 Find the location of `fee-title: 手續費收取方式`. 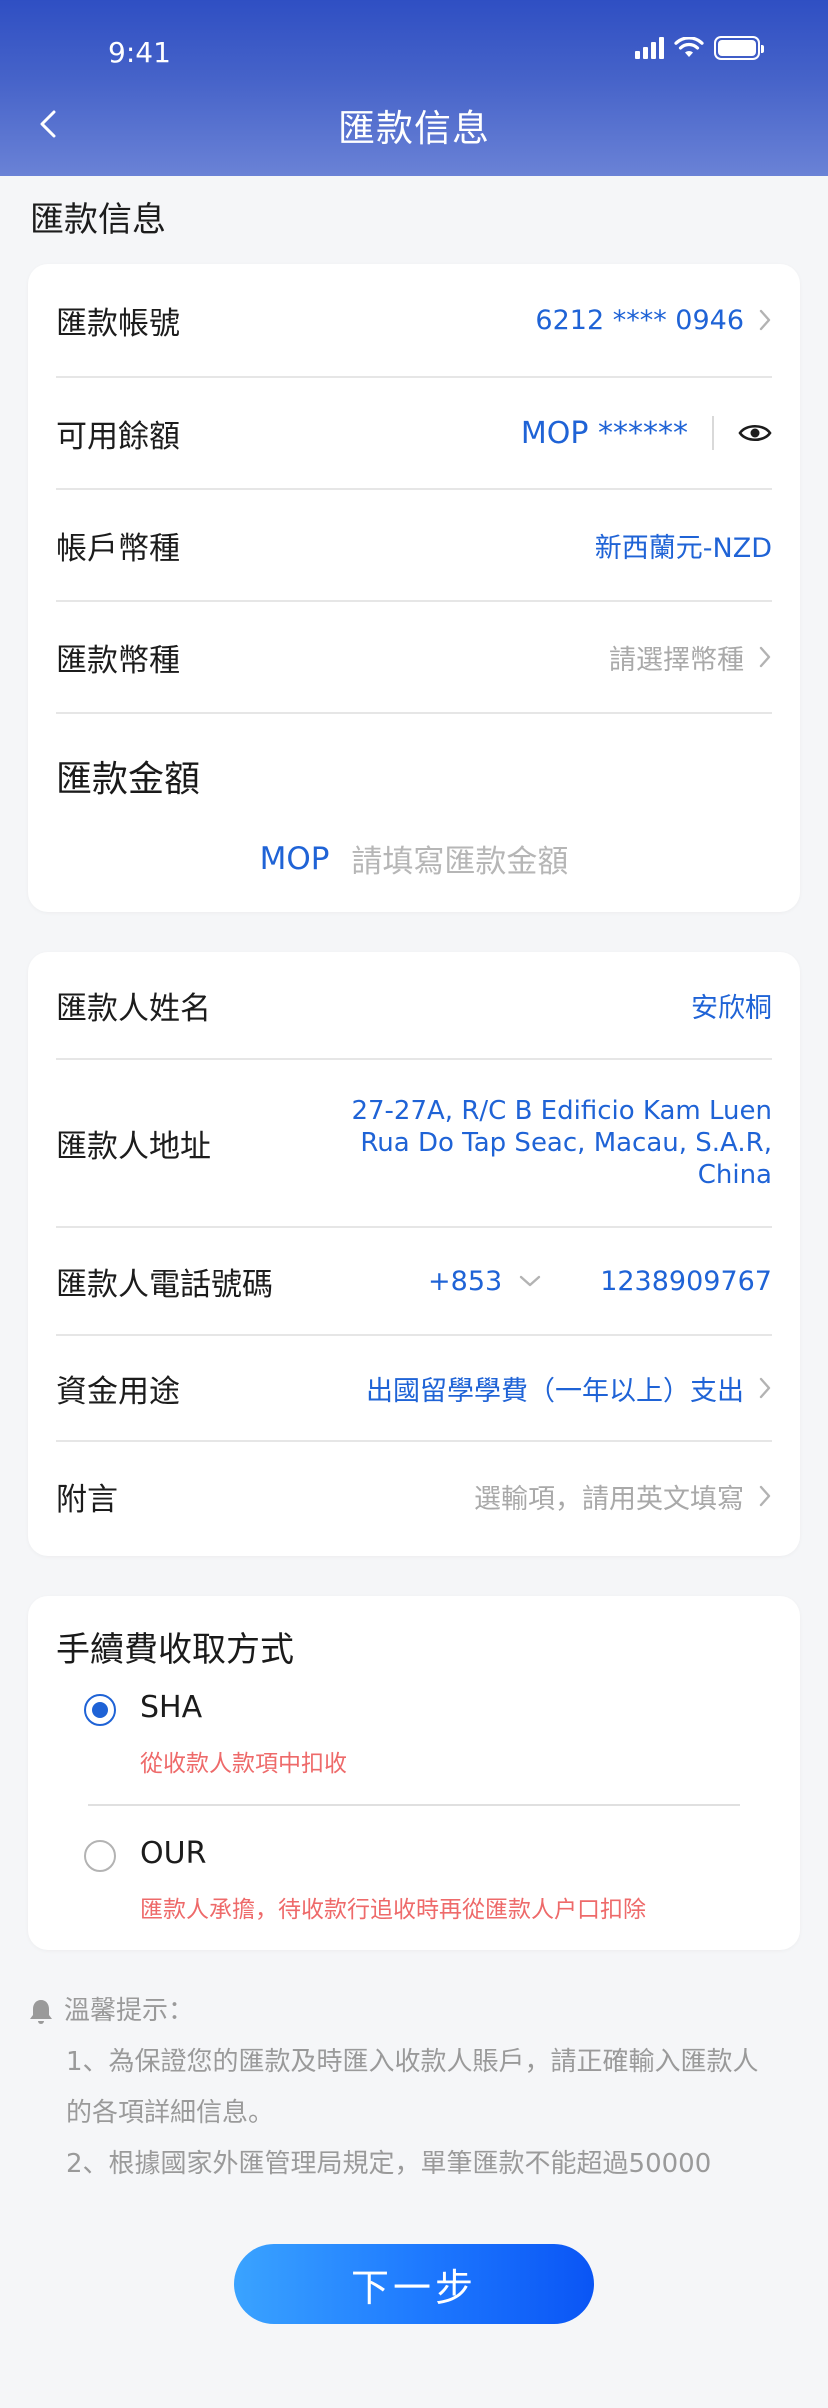

fee-title: 手續費收取方式 is located at coordinates (175, 1650).